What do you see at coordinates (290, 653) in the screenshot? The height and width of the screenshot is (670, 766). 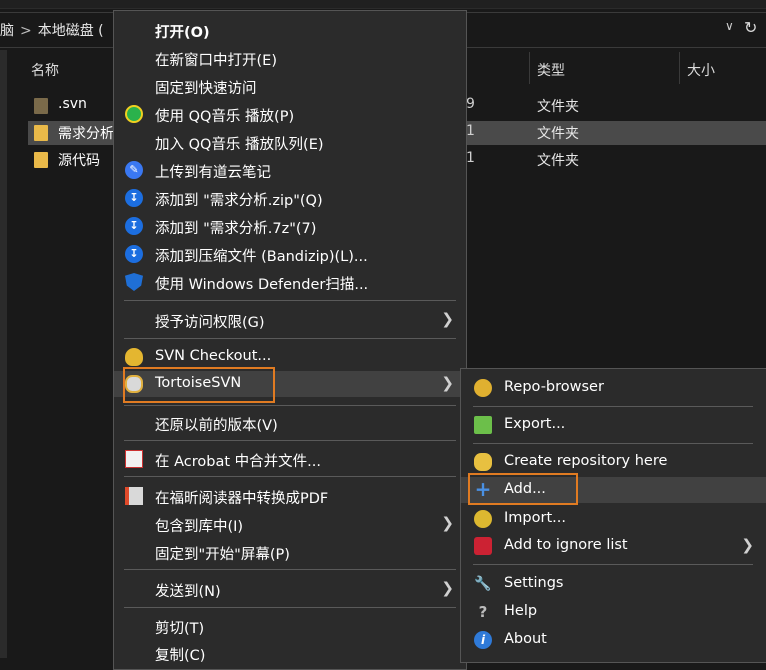 I see `menu-item-copy: 复制(C)` at bounding box center [290, 653].